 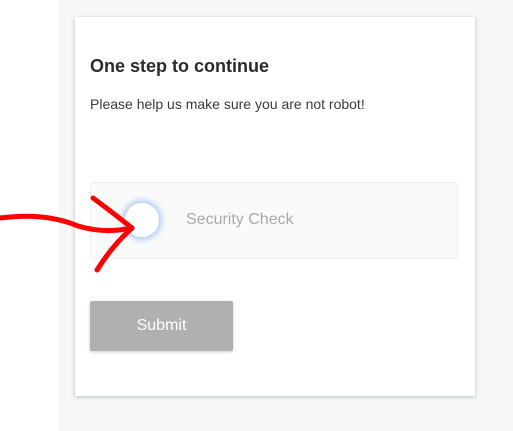 I want to click on captcha-label: Security Check, so click(x=240, y=219).